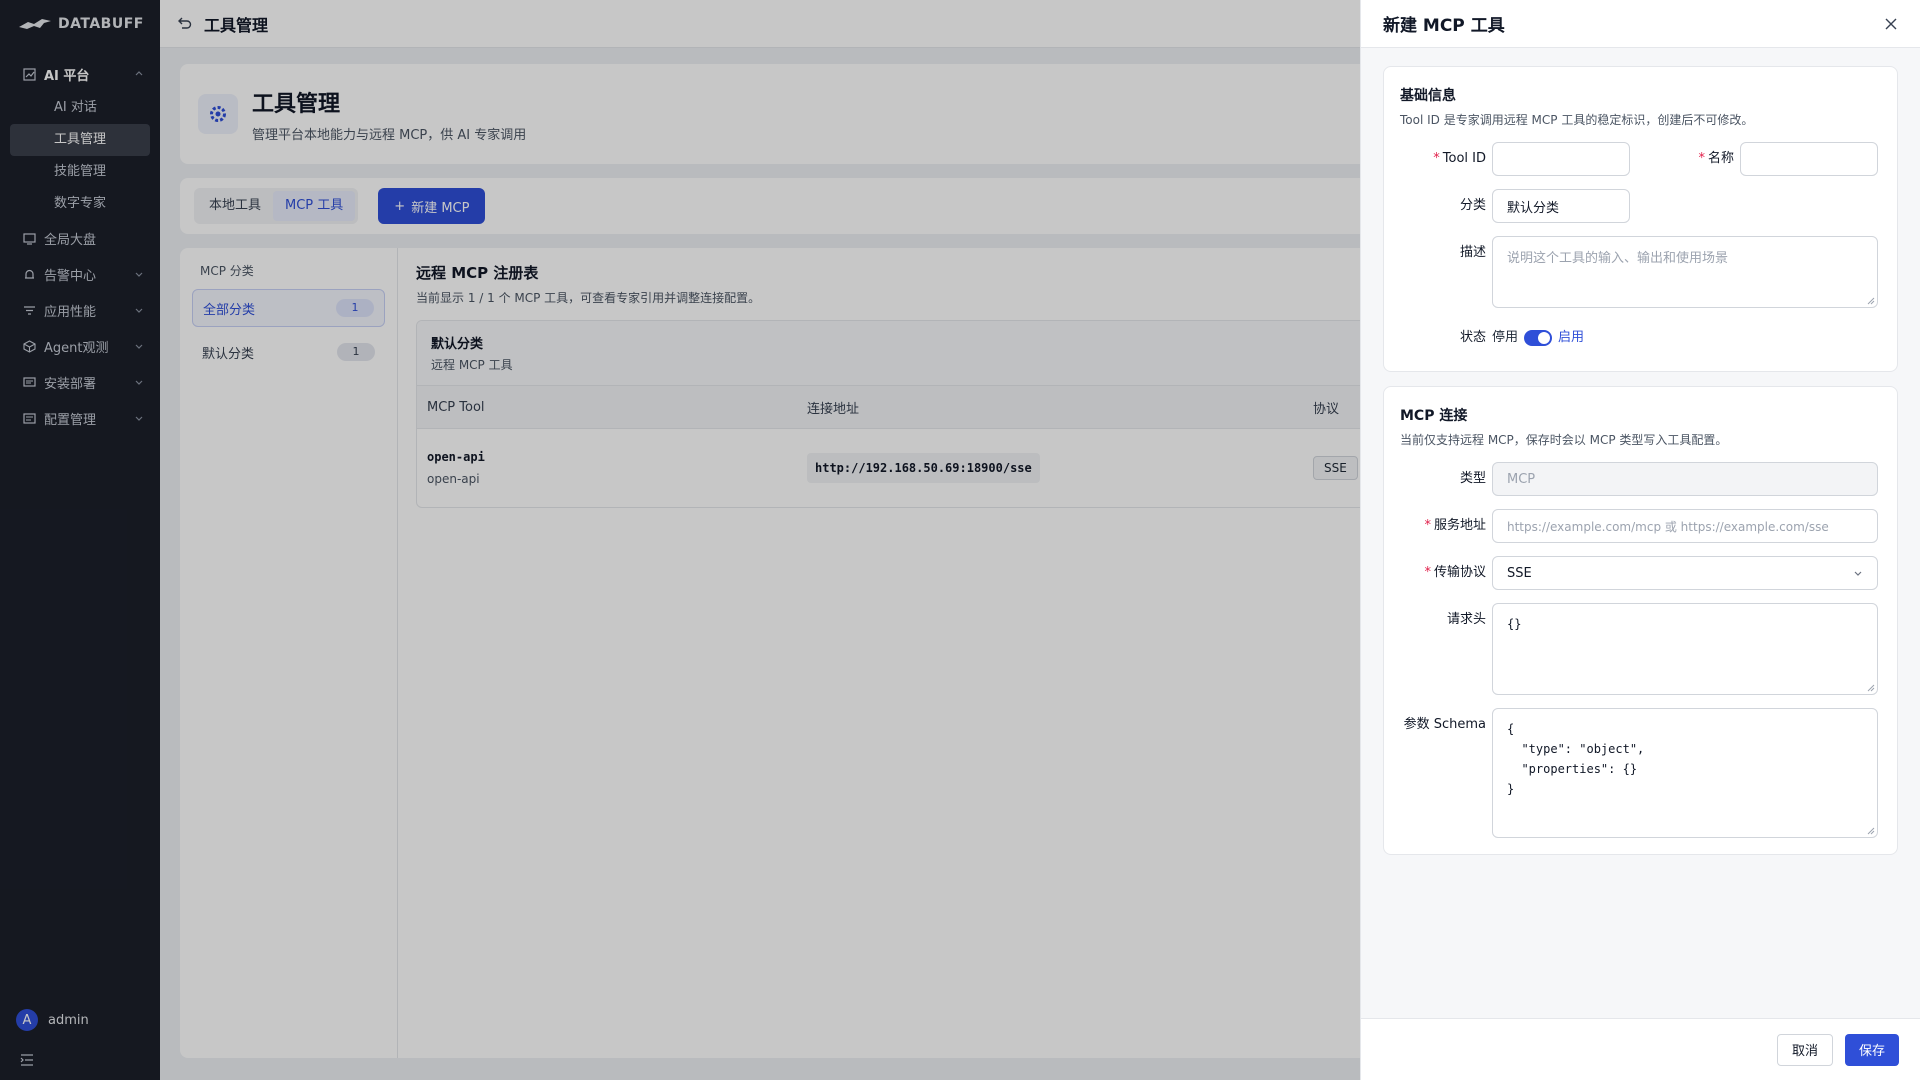 This screenshot has width=1920, height=1080. I want to click on section-subtitle: 当前仅支持远程 MCP，保存时会以 MCP 类型写入工具配置。, so click(1564, 440).